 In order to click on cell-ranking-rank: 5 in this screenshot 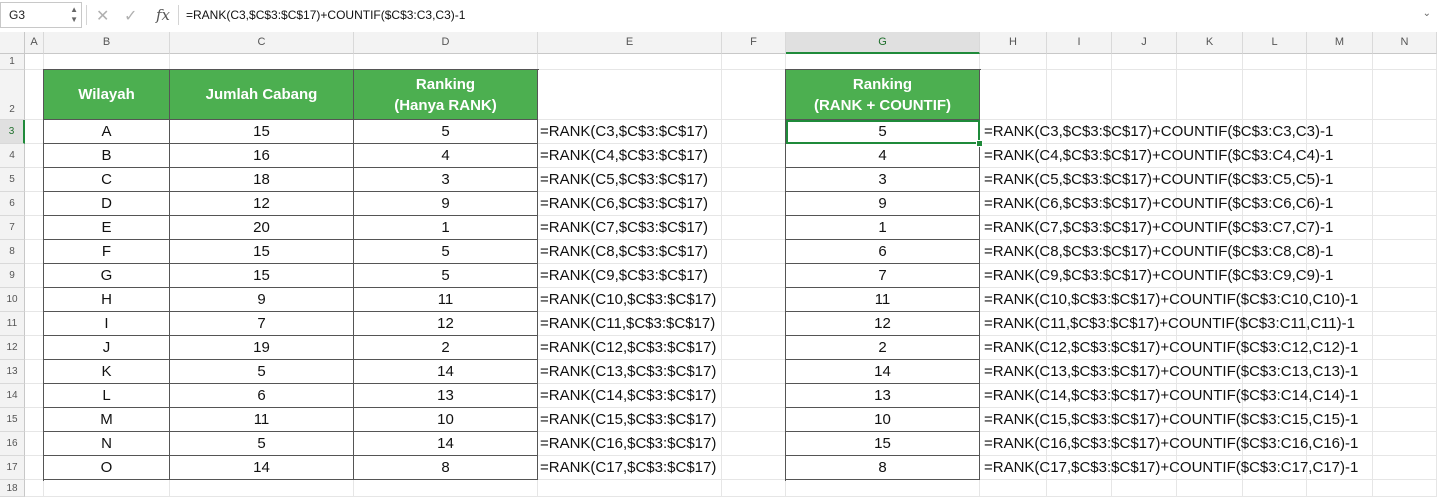, I will do `click(446, 132)`.